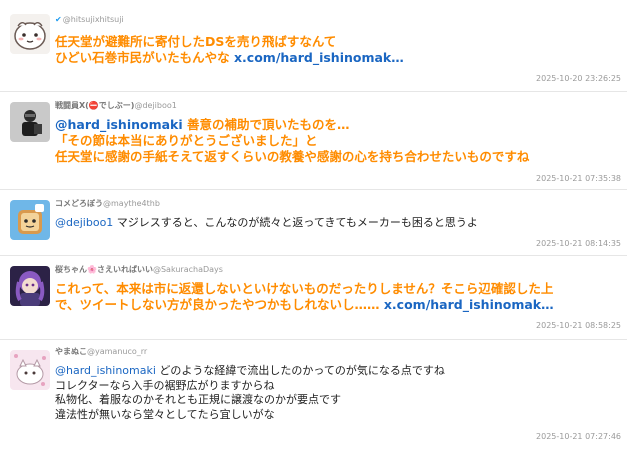 This screenshot has height=449, width=627. Describe the element at coordinates (186, 140) in the screenshot. I see `text-line: 「その節は本当にありがとうございました」と` at that location.